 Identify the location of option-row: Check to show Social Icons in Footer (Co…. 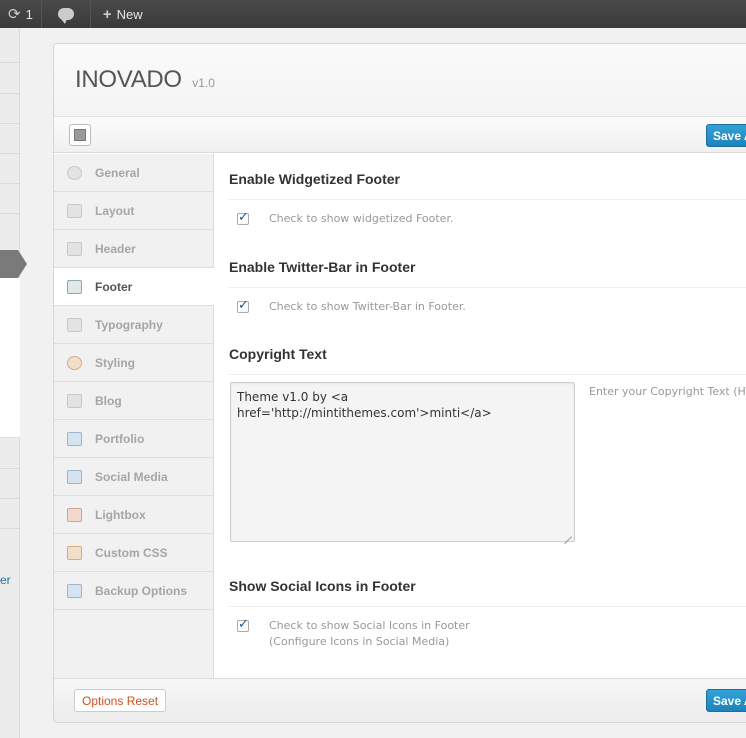
(480, 633).